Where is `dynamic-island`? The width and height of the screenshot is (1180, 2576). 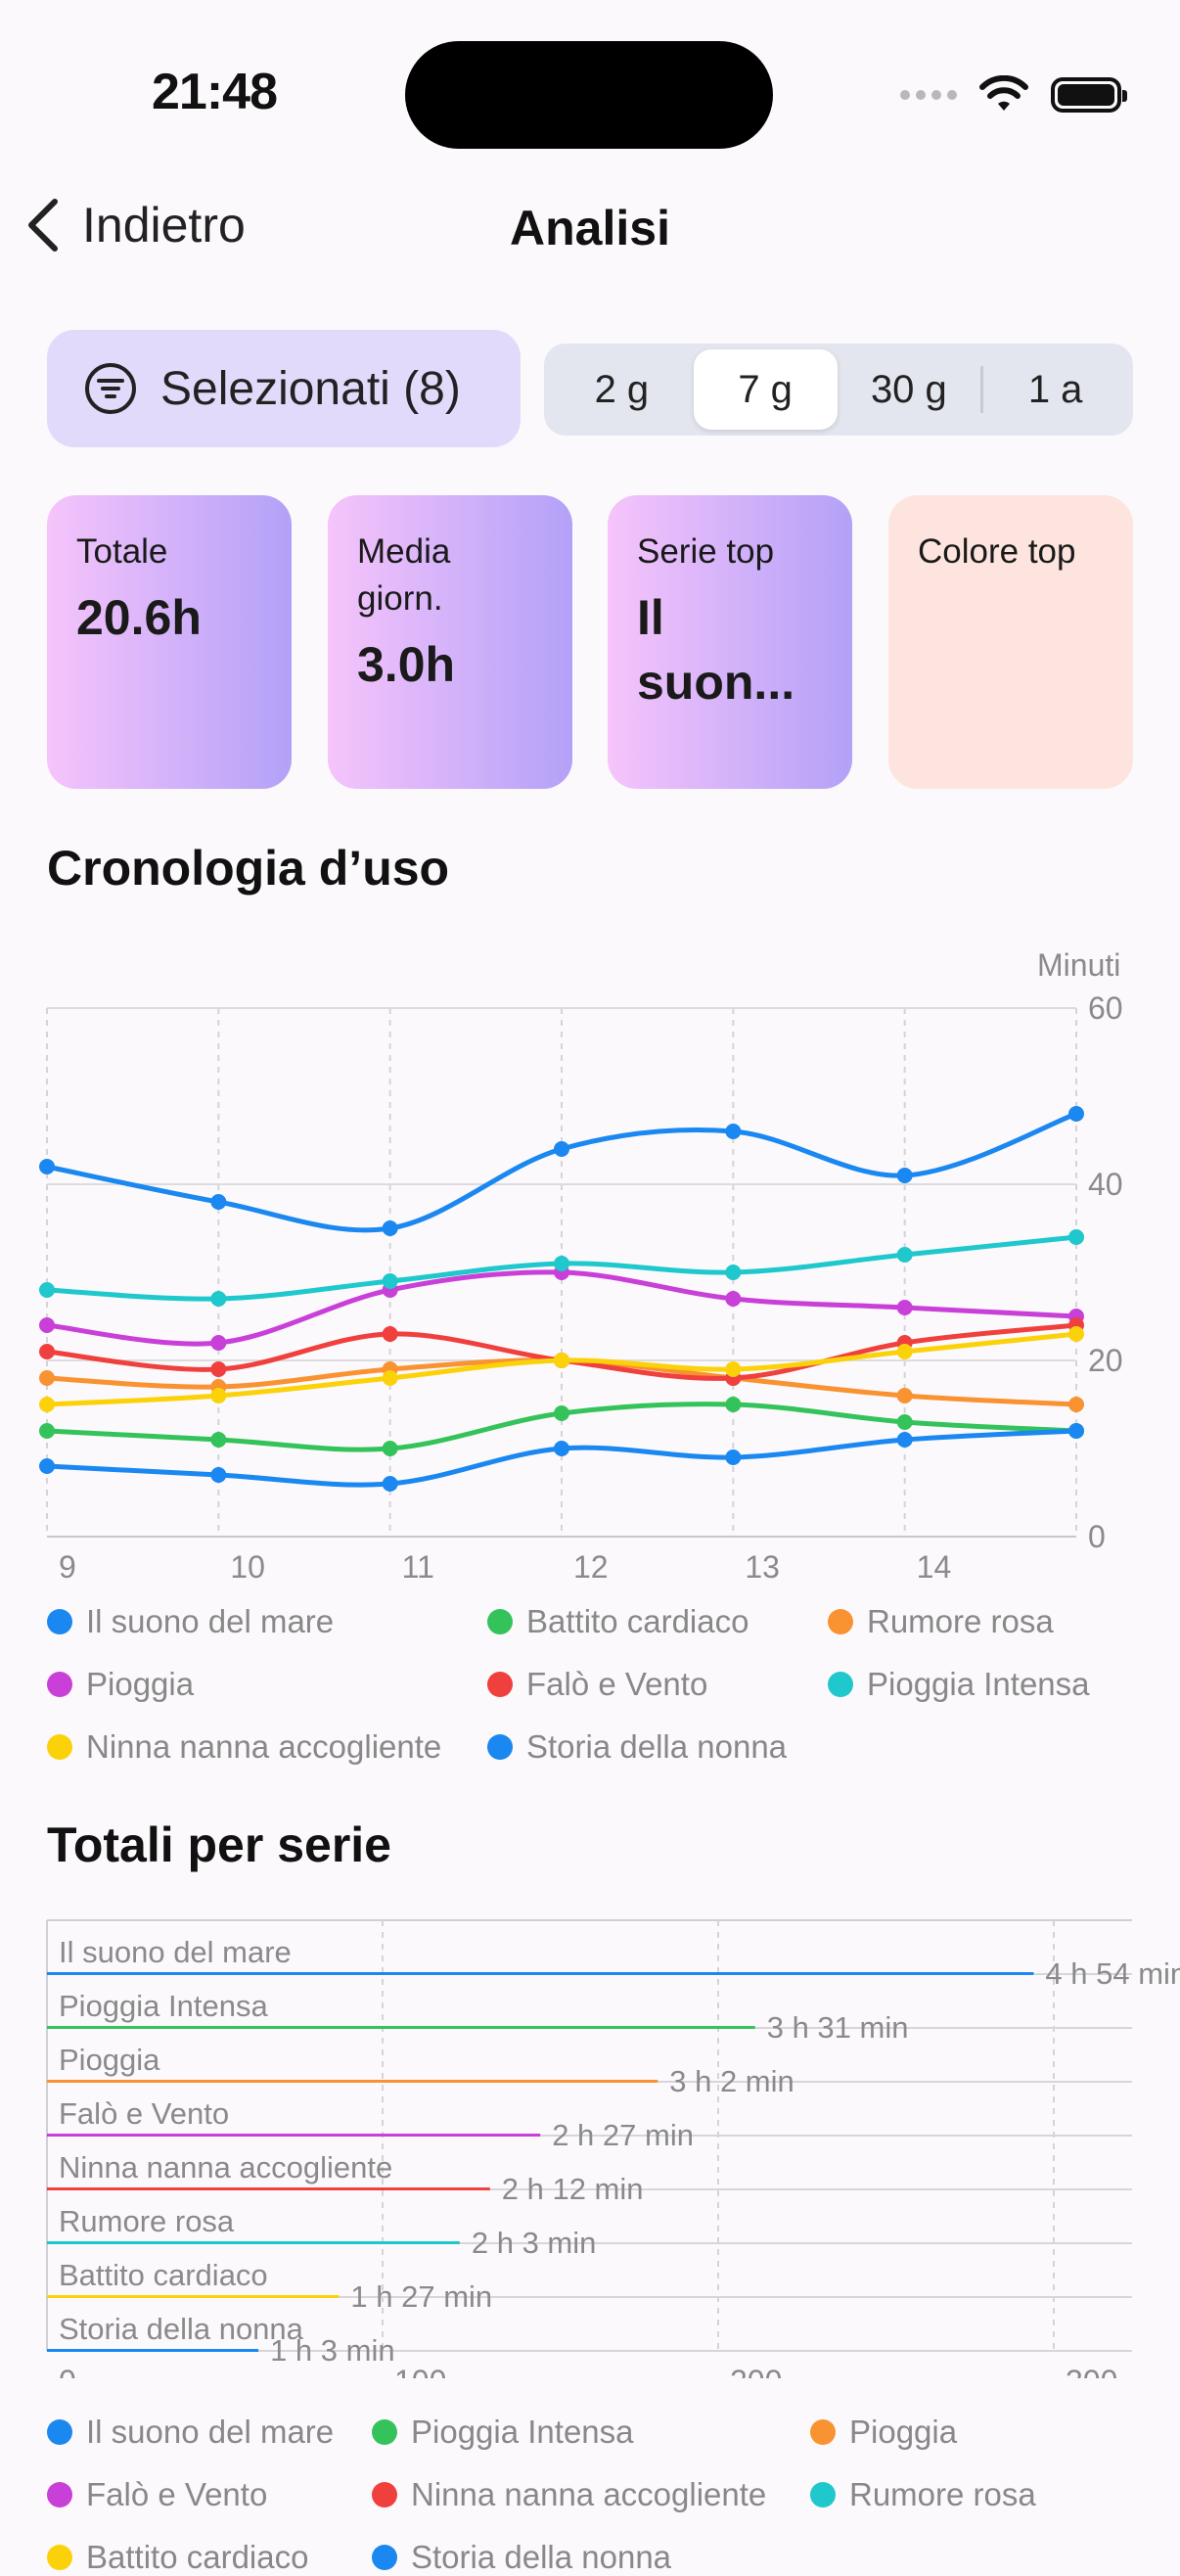
dynamic-island is located at coordinates (589, 95).